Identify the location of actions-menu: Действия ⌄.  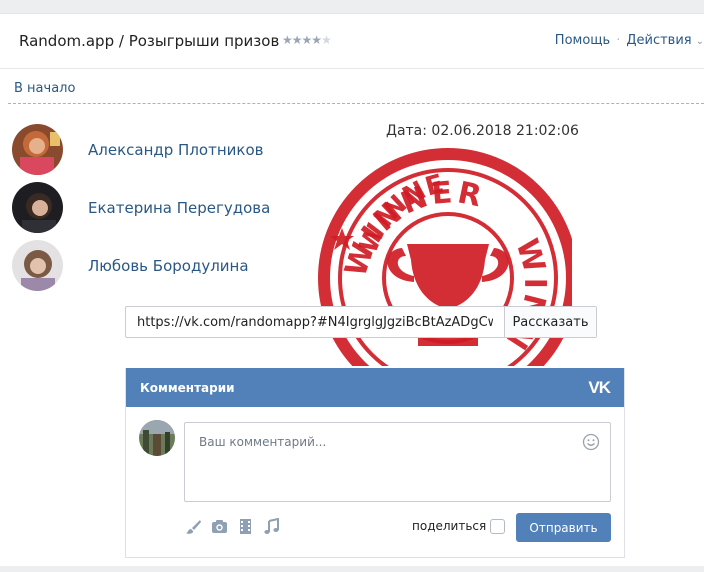
(665, 40).